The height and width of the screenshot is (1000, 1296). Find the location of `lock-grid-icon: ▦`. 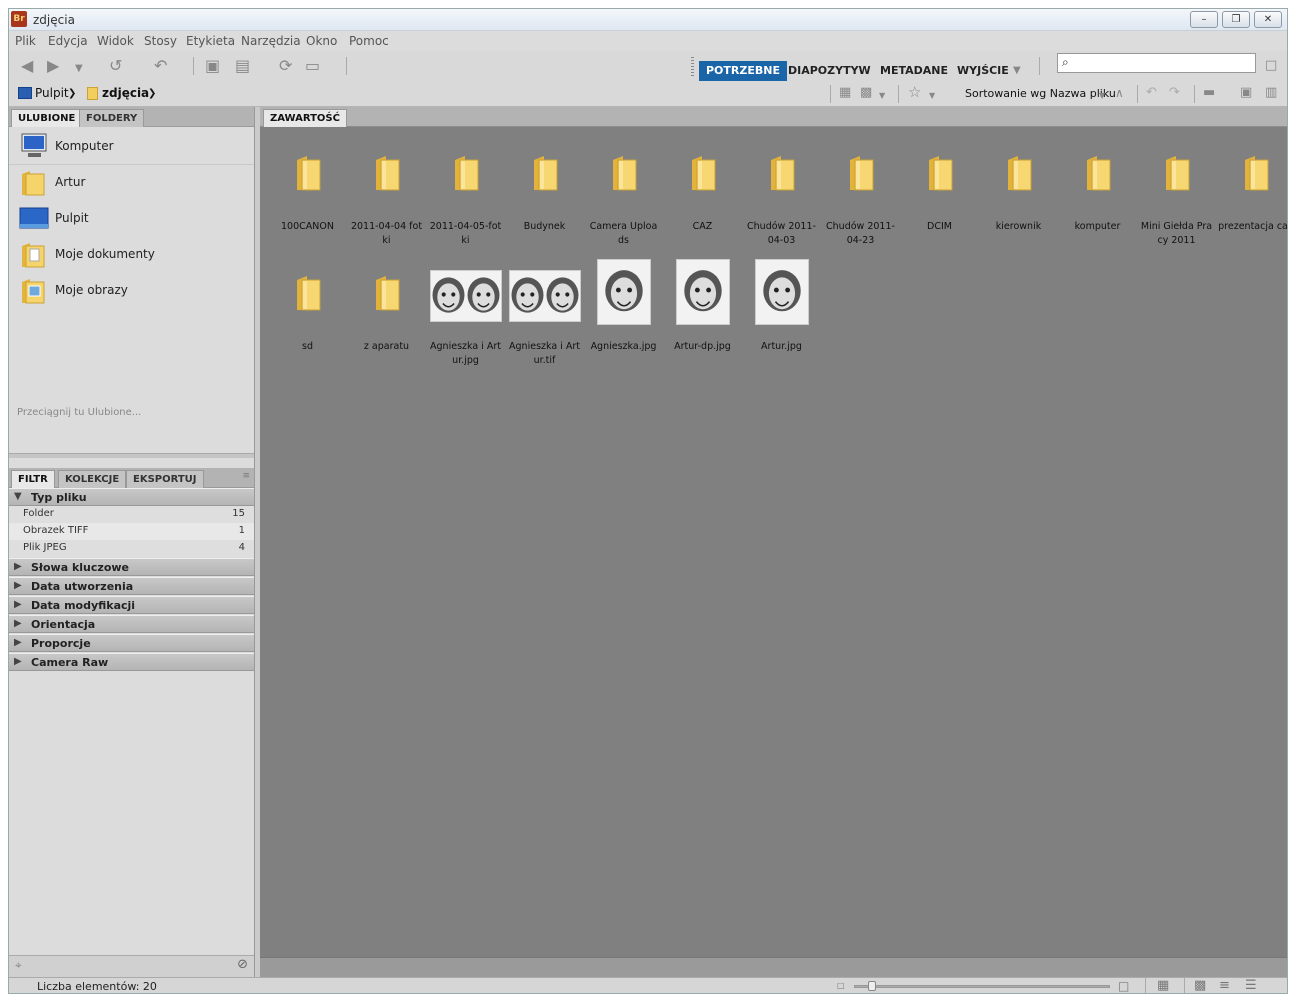

lock-grid-icon: ▦ is located at coordinates (1163, 985).